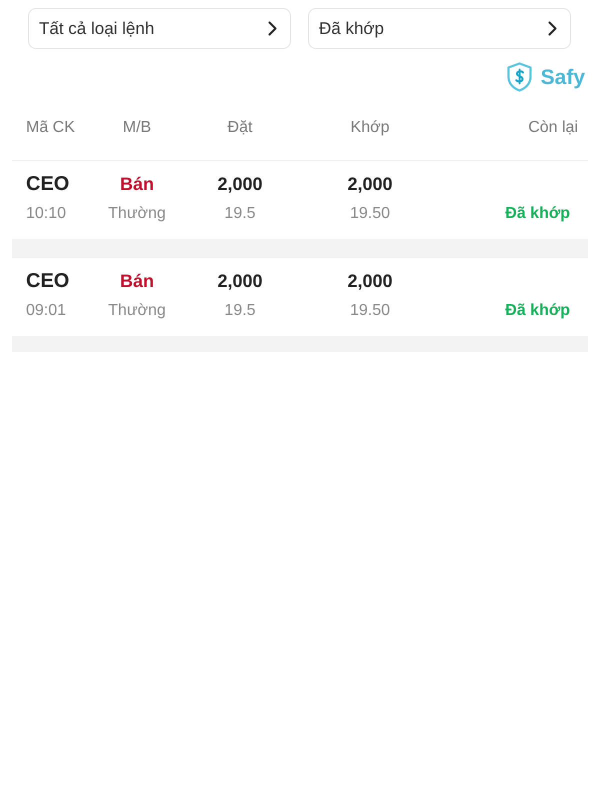 The height and width of the screenshot is (800, 600). Describe the element at coordinates (519, 77) in the screenshot. I see `shield-dollar-icon` at that location.